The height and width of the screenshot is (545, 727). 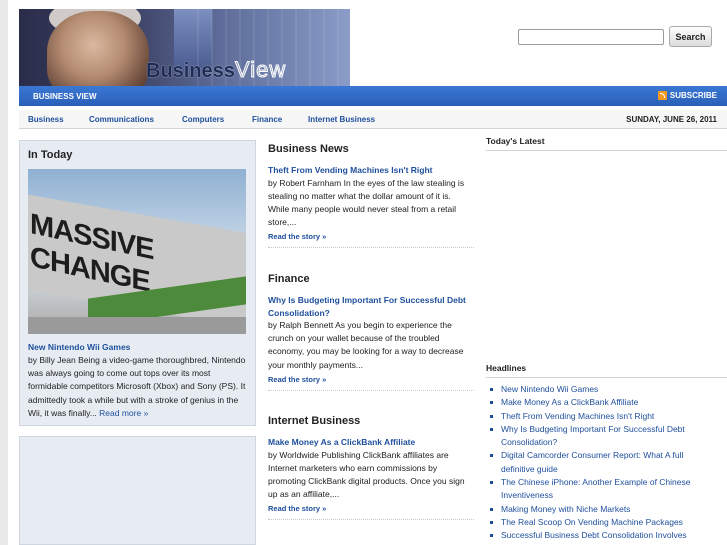 I want to click on top-navbar: BUSINESS VIEW SUBSCRIBE, so click(x=373, y=96).